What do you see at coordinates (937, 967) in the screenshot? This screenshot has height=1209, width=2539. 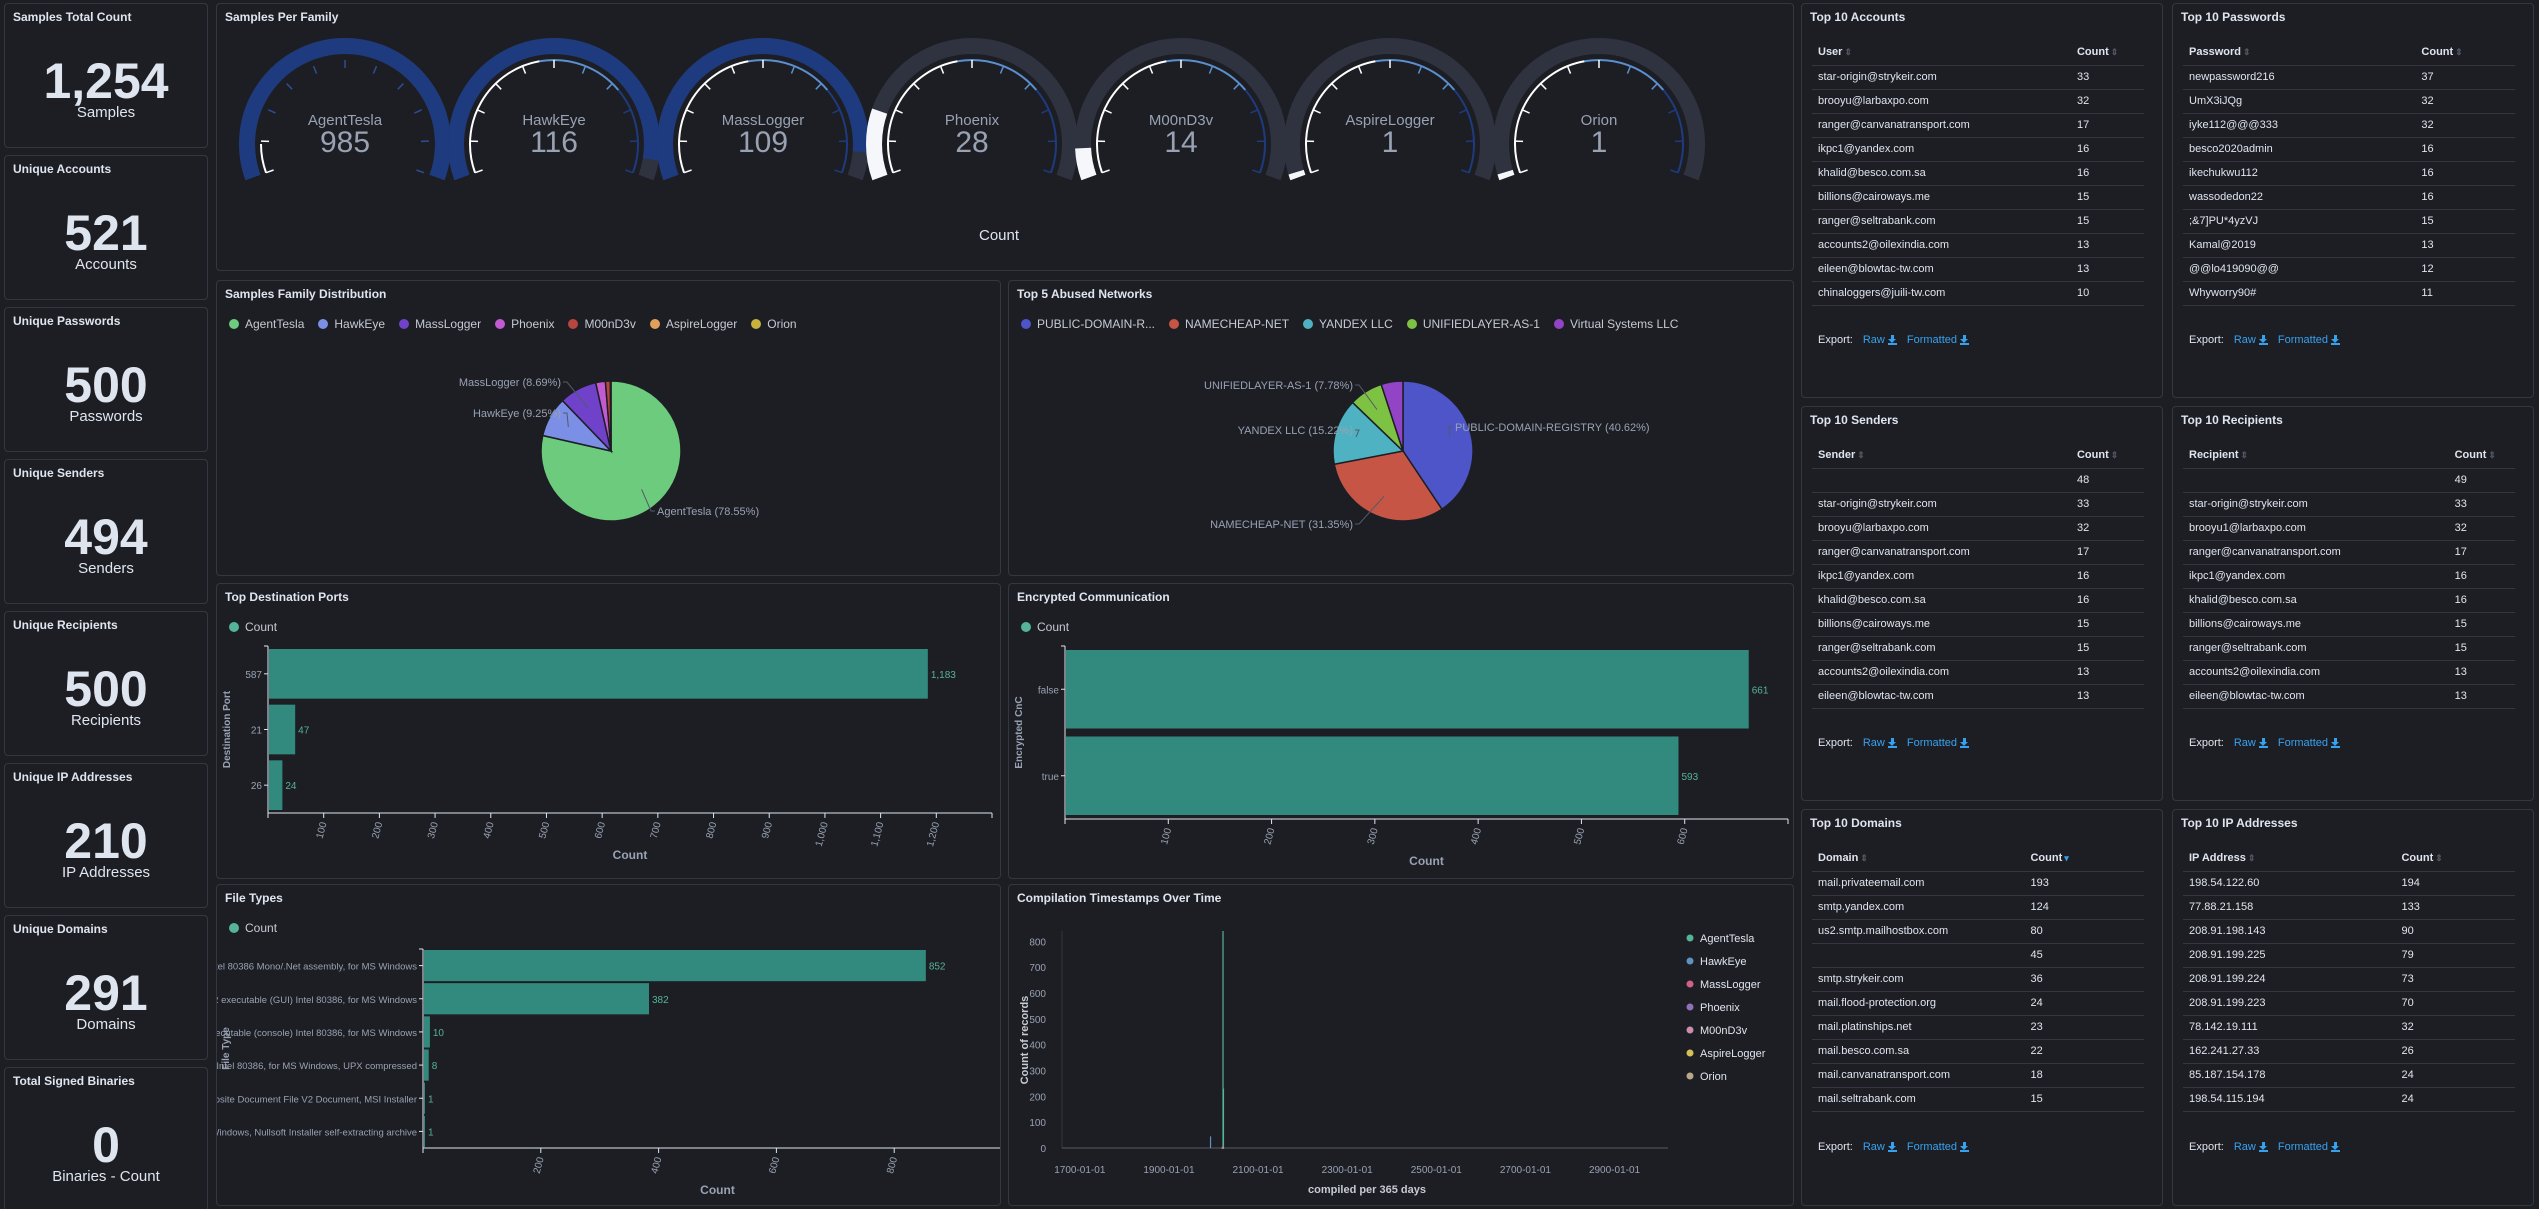 I see `bar-value-label: 852` at bounding box center [937, 967].